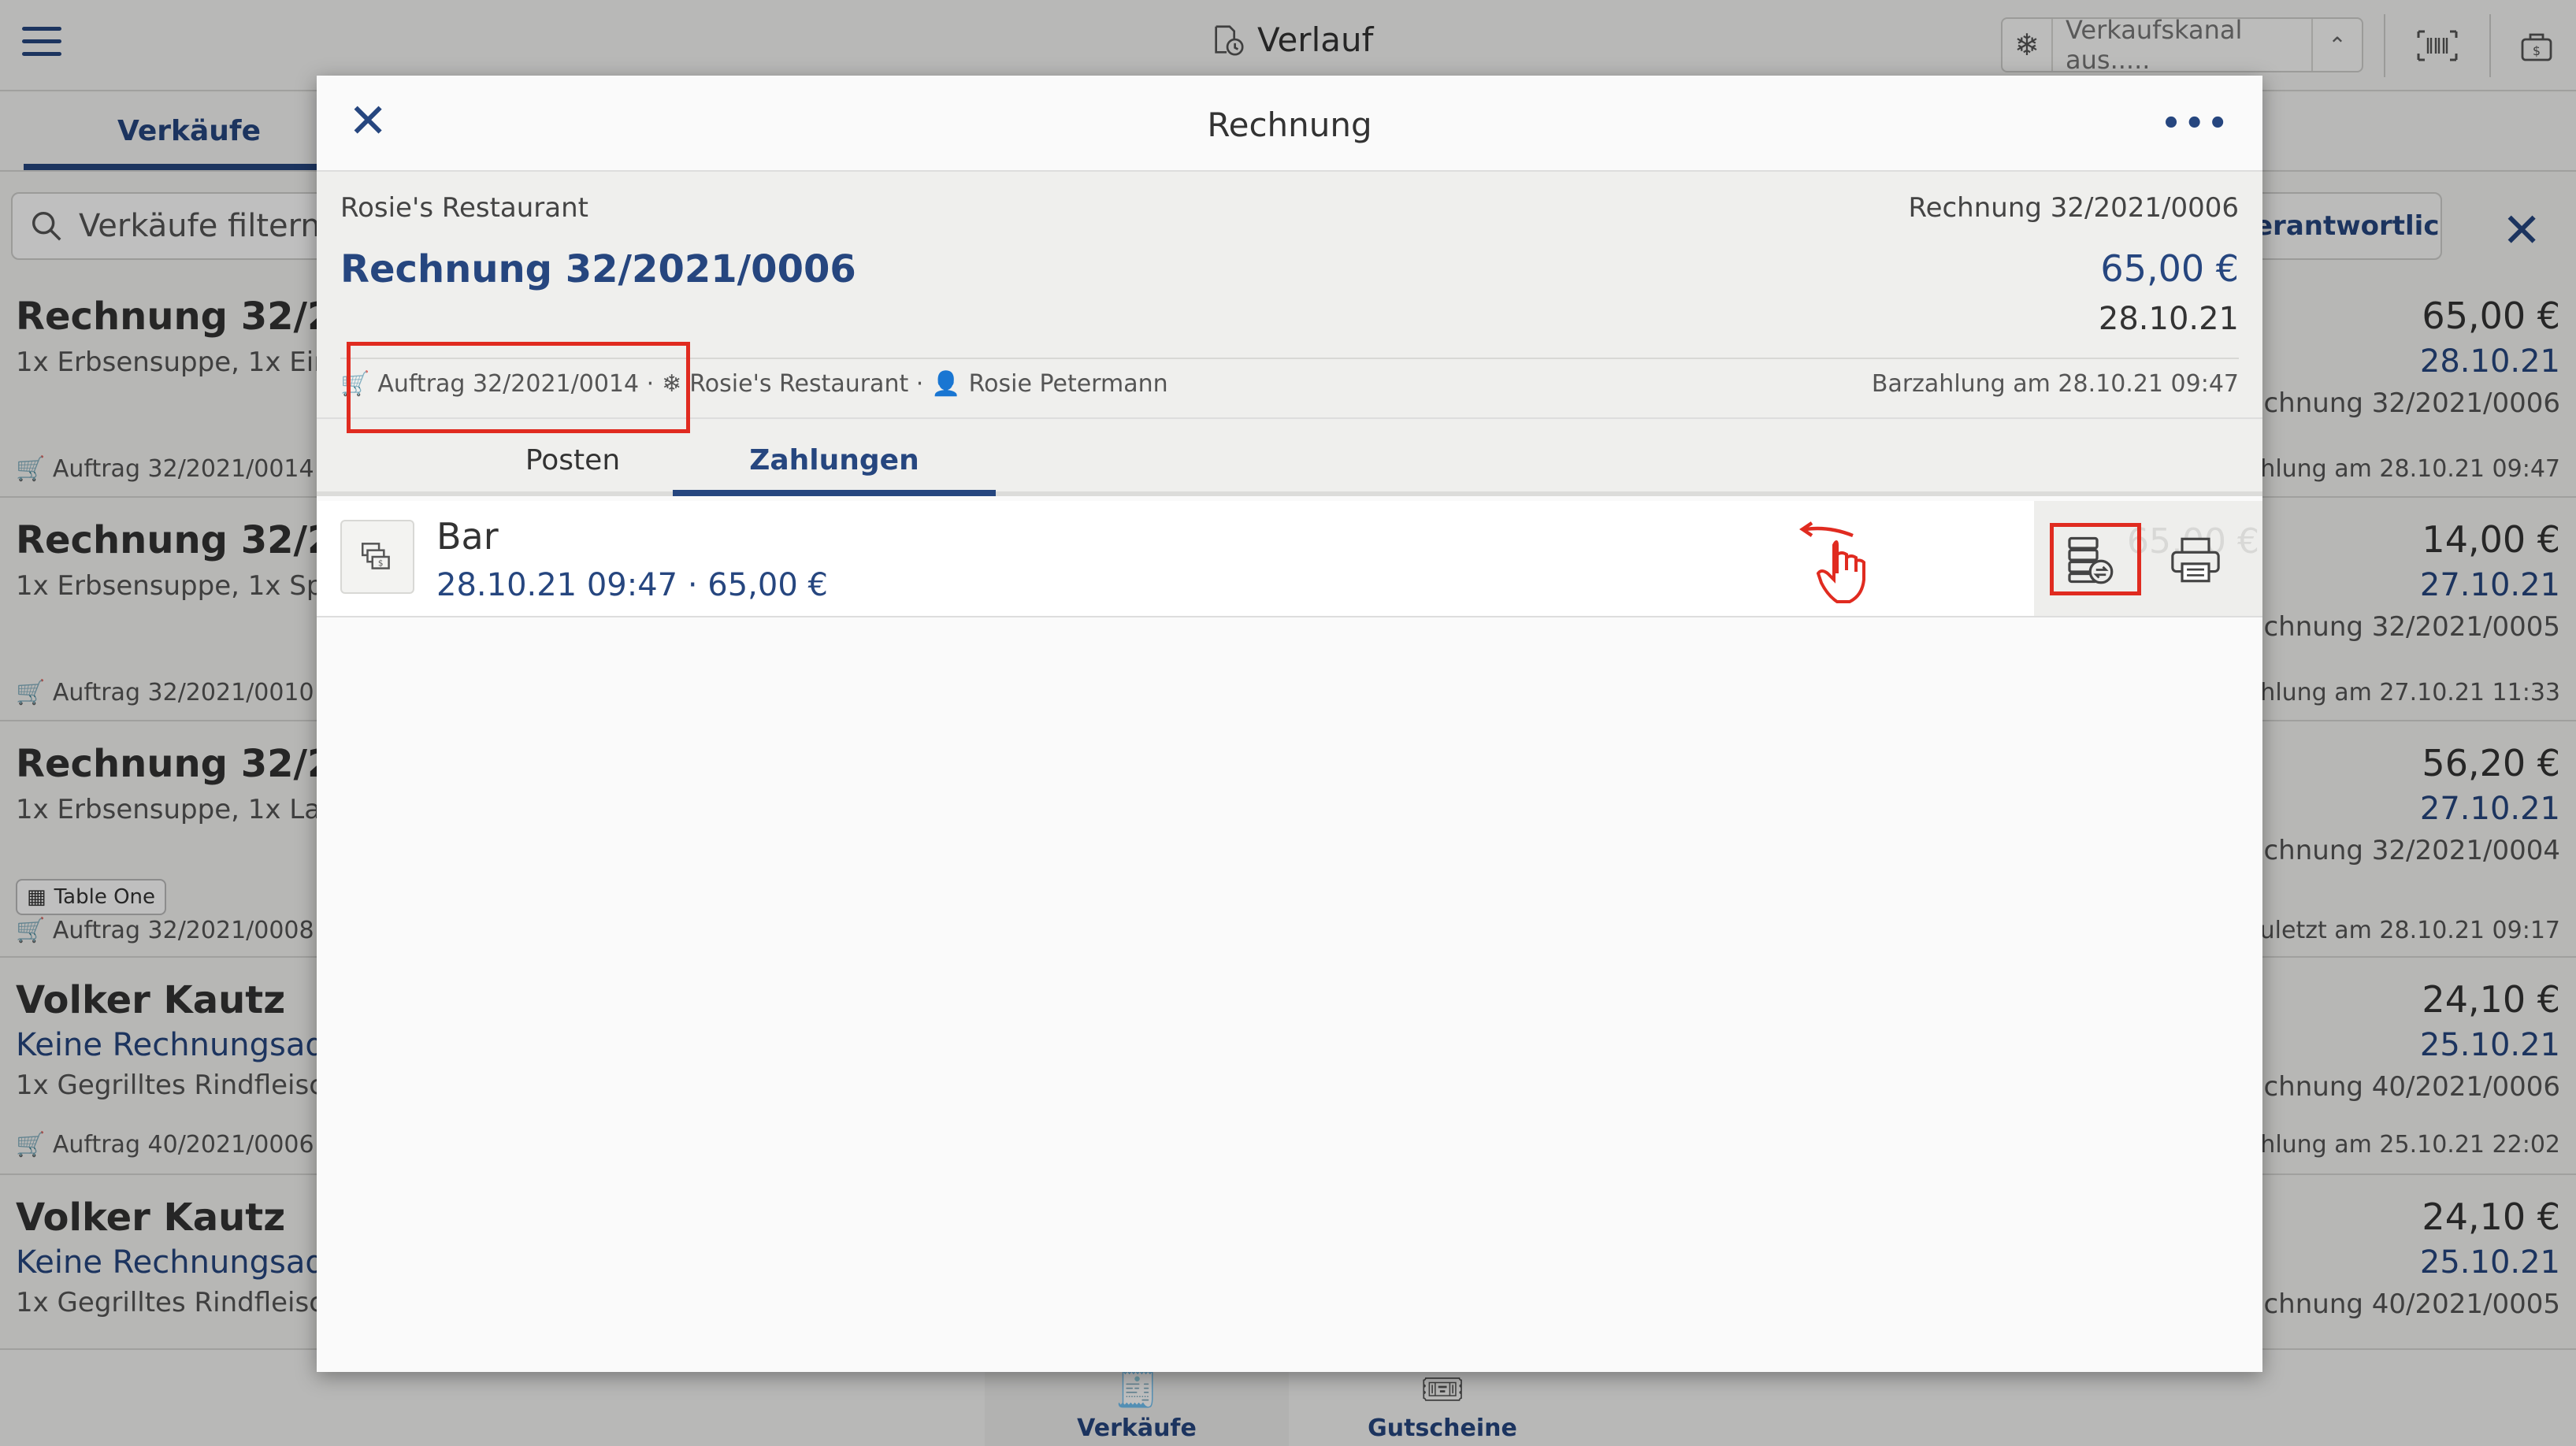  What do you see at coordinates (1068, 384) in the screenshot?
I see `person-ref: Rosie Petermann` at bounding box center [1068, 384].